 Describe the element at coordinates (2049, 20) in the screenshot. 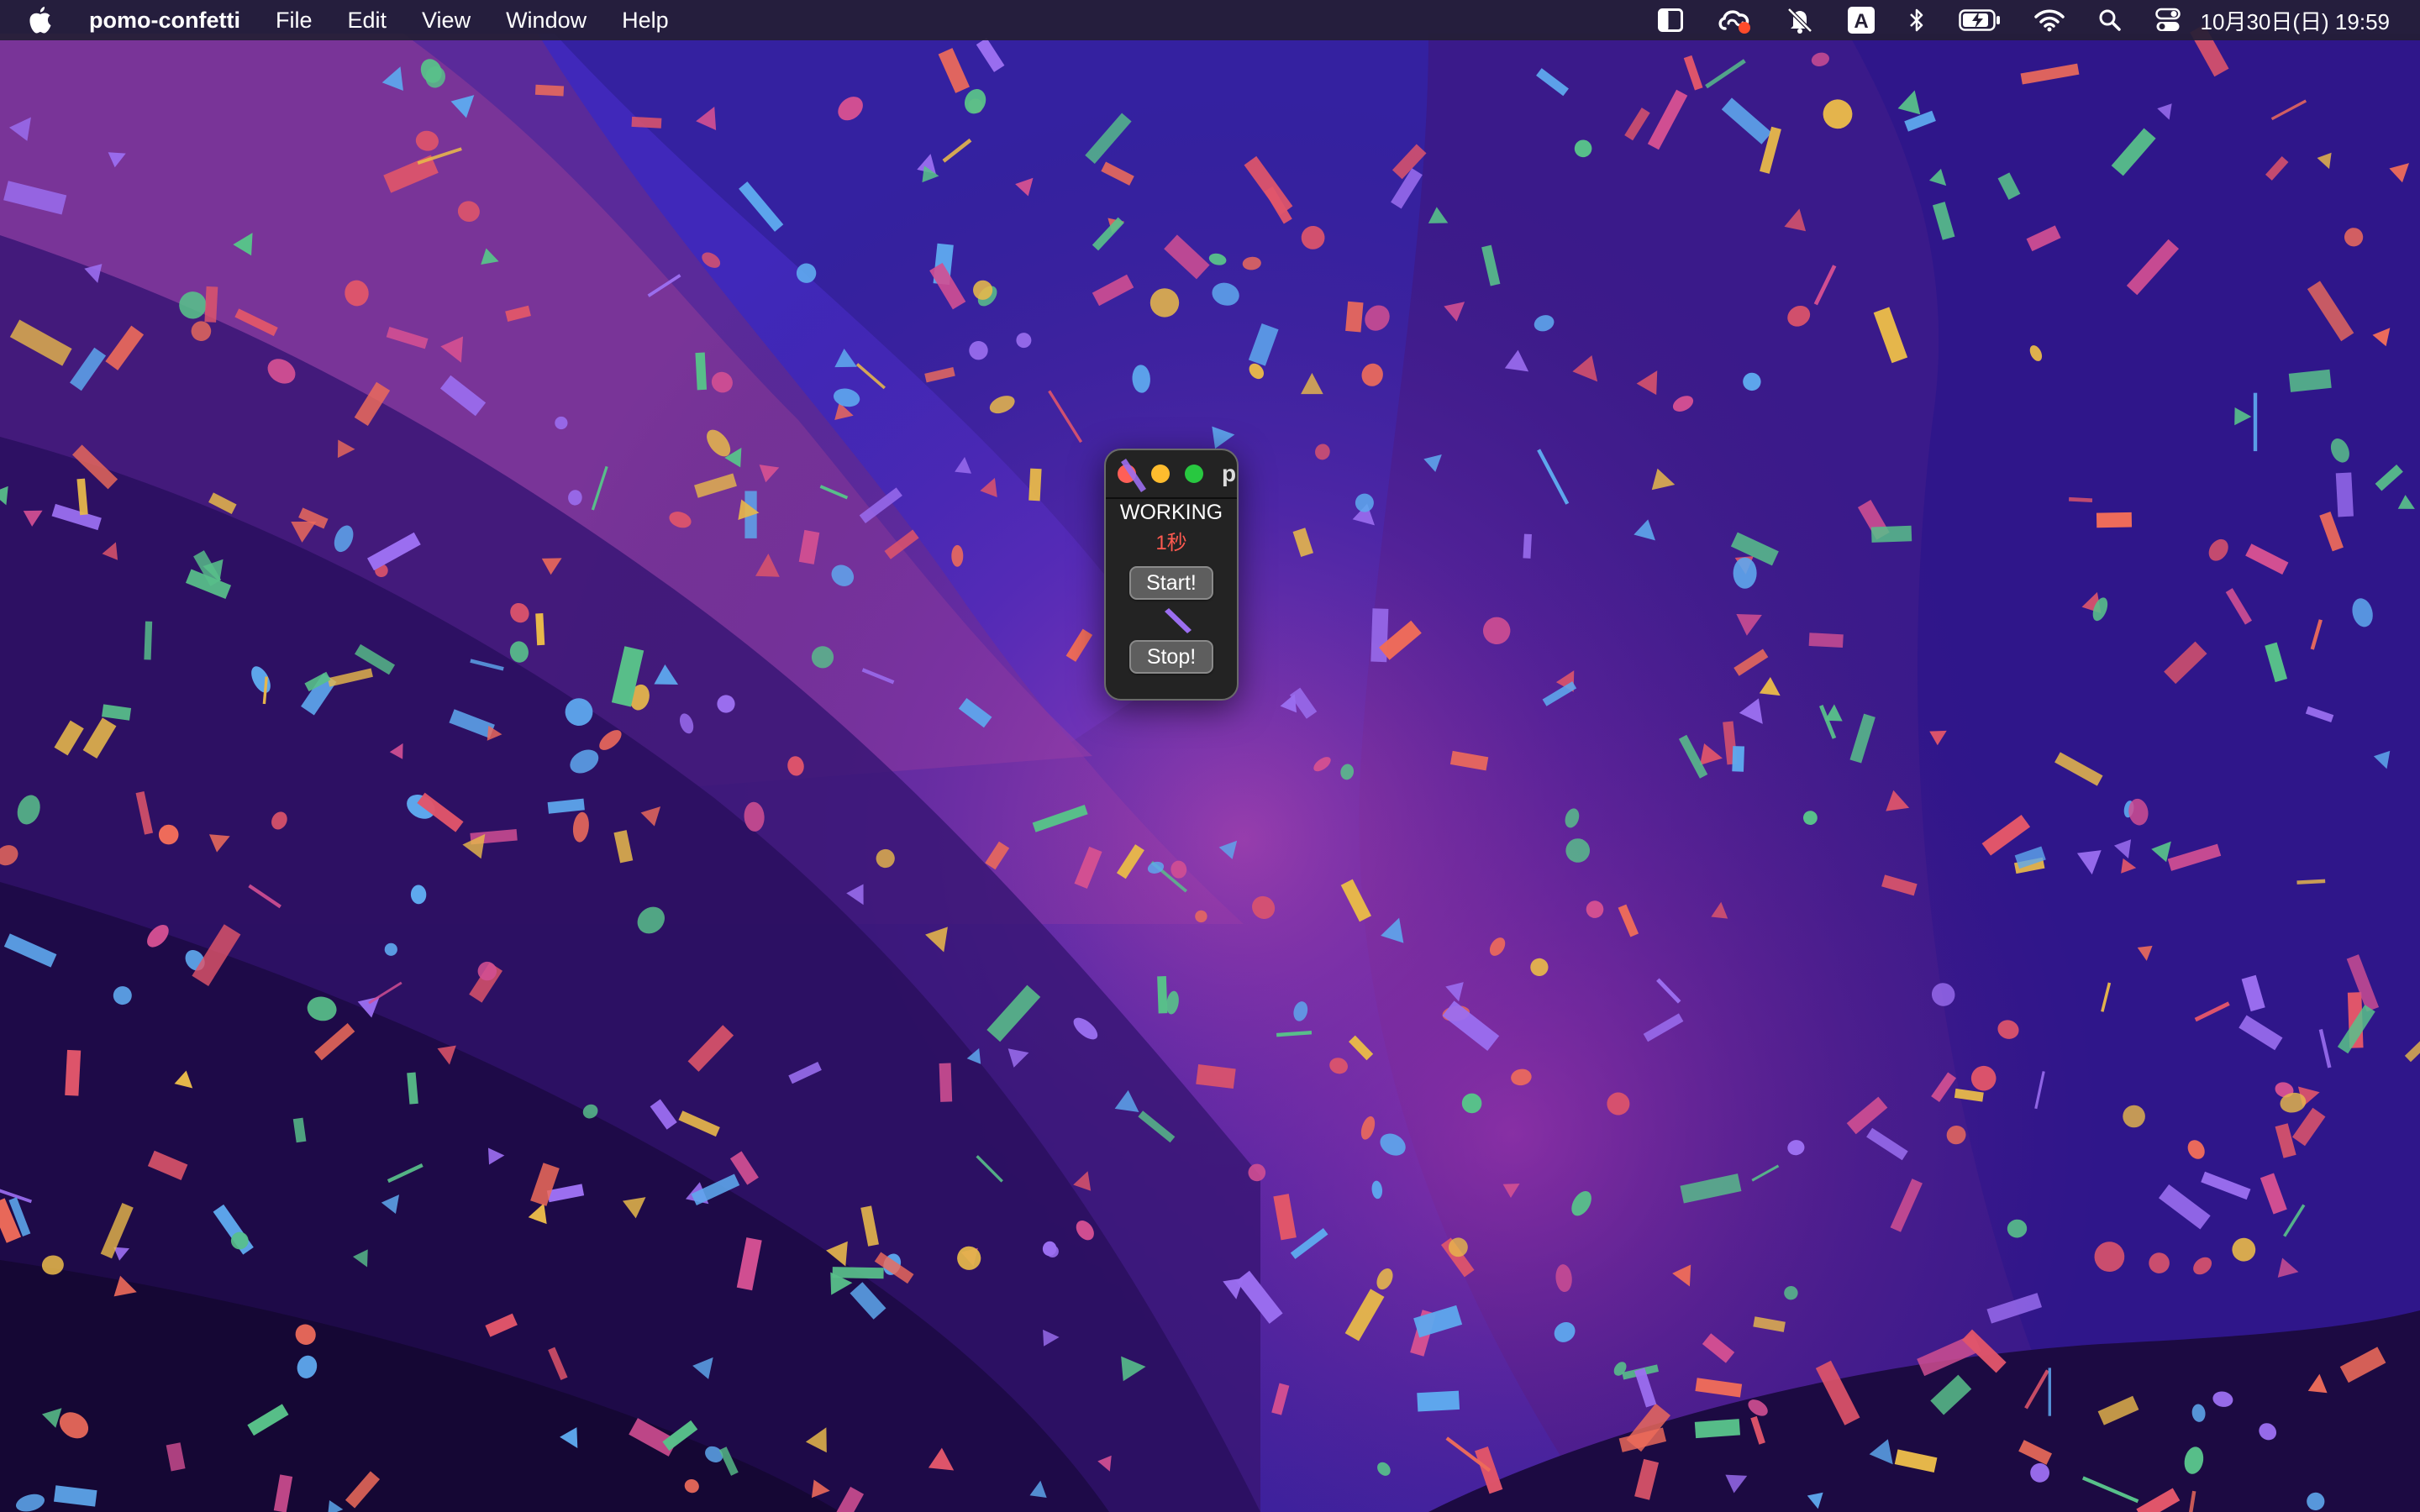

I see `wifi-icon` at that location.